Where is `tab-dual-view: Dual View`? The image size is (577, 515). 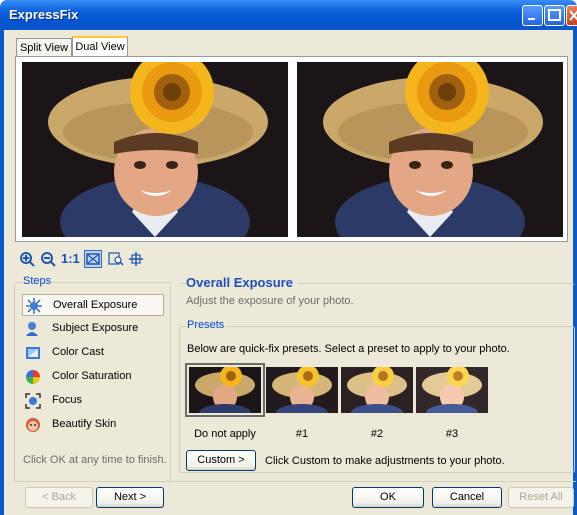 tab-dual-view: Dual View is located at coordinates (100, 46).